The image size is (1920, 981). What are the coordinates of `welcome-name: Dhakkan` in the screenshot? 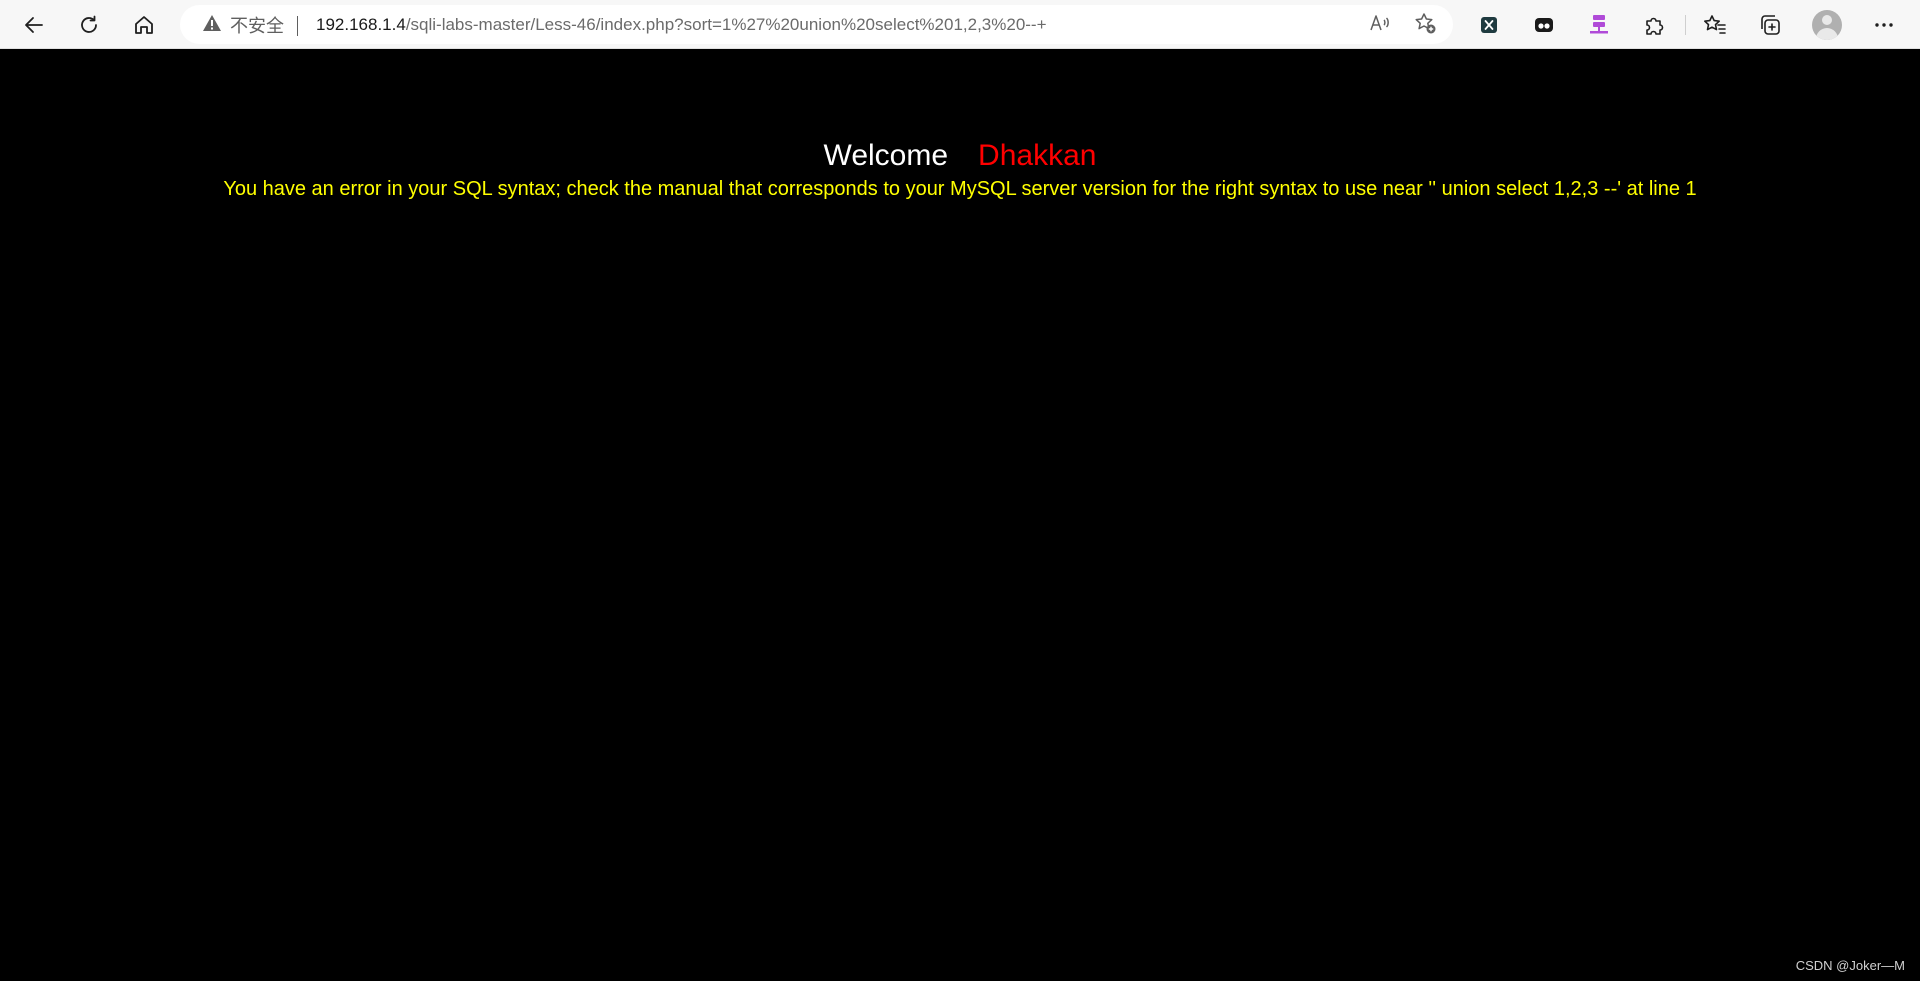 It's located at (1037, 155).